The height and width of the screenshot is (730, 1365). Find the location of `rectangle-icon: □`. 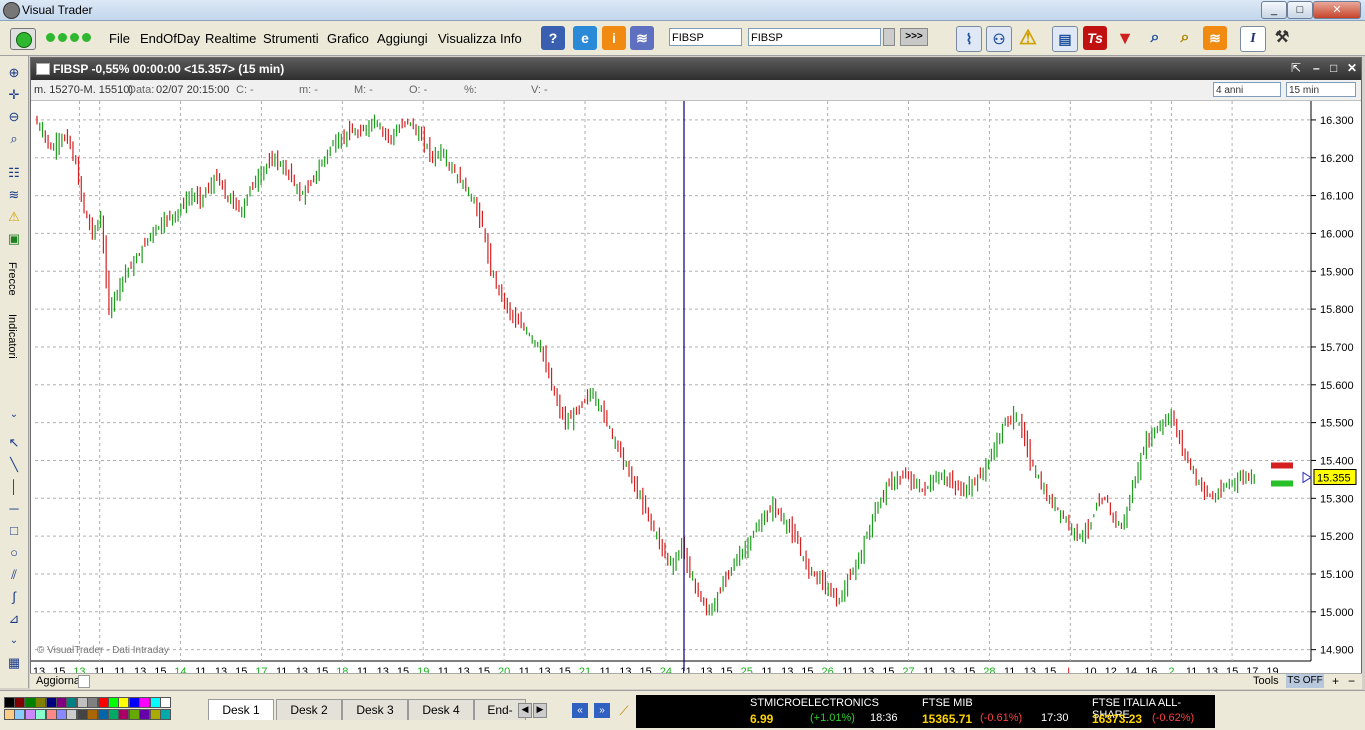

rectangle-icon: □ is located at coordinates (14, 531).